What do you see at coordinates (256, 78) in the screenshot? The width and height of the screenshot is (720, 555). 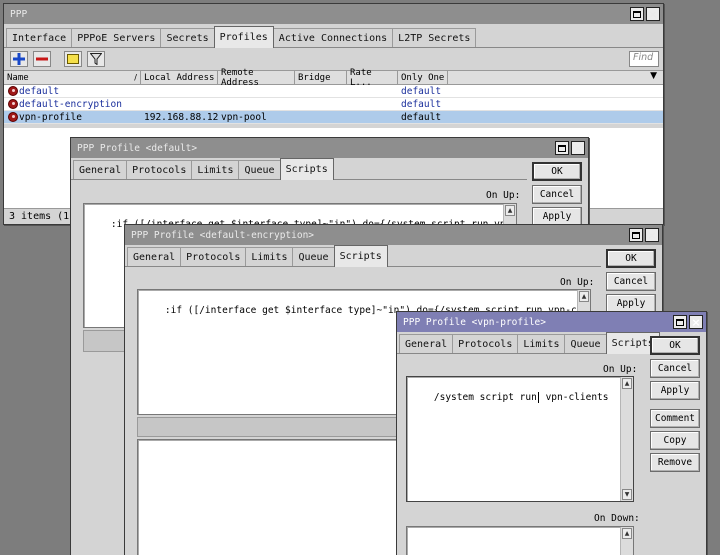 I see `col-remote-address: Remote Address` at bounding box center [256, 78].